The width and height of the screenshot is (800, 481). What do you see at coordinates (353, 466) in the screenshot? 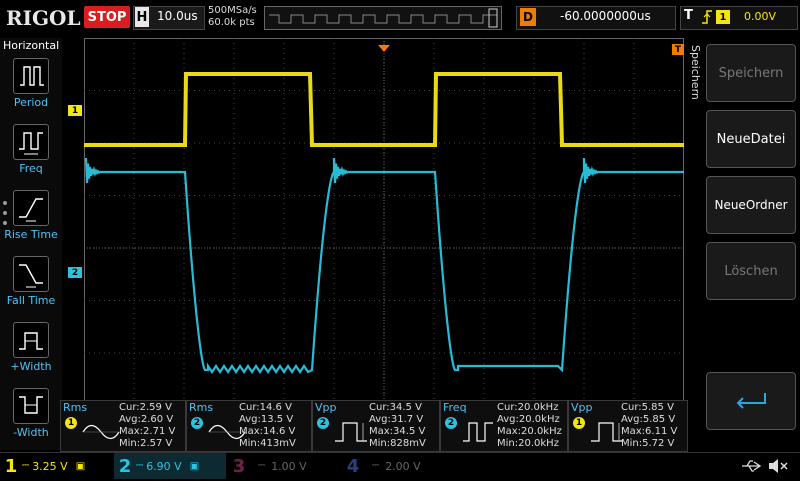
I see `channel-number: 4` at bounding box center [353, 466].